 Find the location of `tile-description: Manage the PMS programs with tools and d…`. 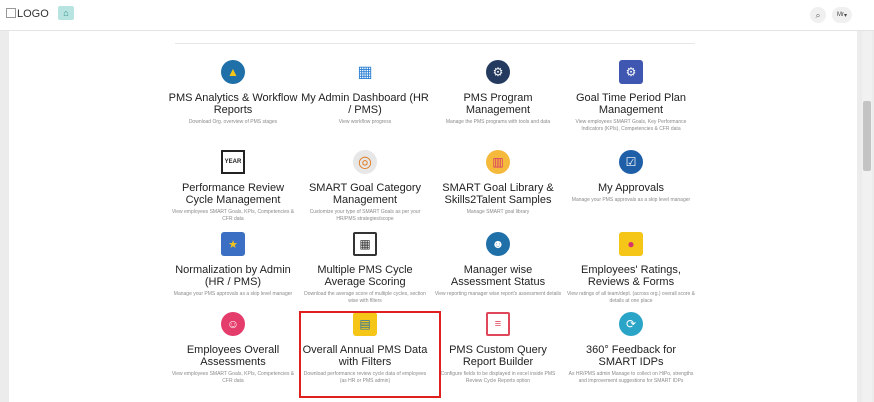

tile-description: Manage the PMS programs with tools and d… is located at coordinates (498, 122).